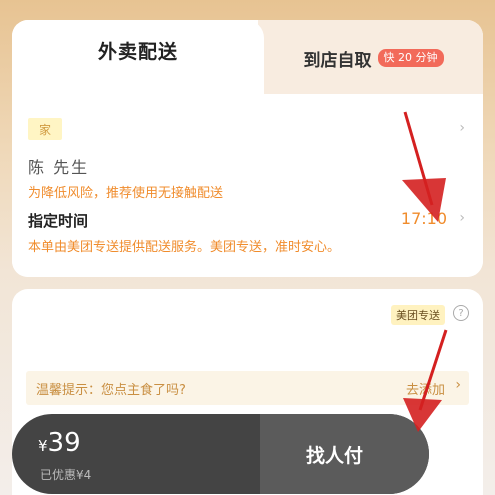 The width and height of the screenshot is (495, 495). What do you see at coordinates (66, 475) in the screenshot?
I see `discount-text: 已优惠¥4` at bounding box center [66, 475].